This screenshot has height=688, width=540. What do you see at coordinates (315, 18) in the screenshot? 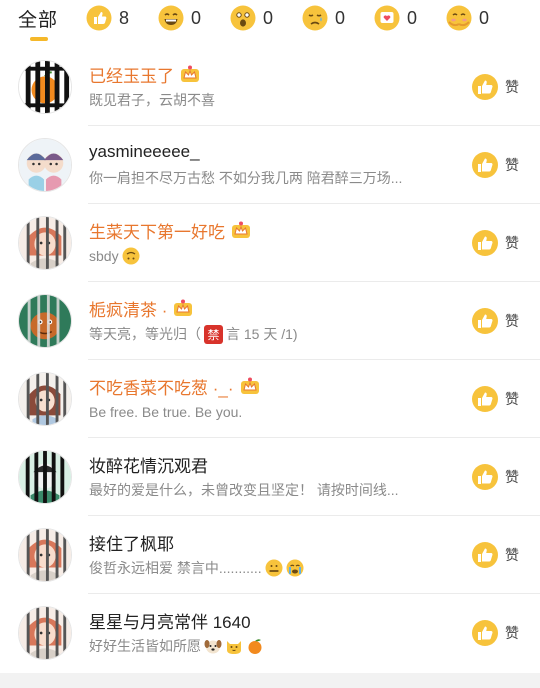
I see `sad-emoji-icon` at bounding box center [315, 18].